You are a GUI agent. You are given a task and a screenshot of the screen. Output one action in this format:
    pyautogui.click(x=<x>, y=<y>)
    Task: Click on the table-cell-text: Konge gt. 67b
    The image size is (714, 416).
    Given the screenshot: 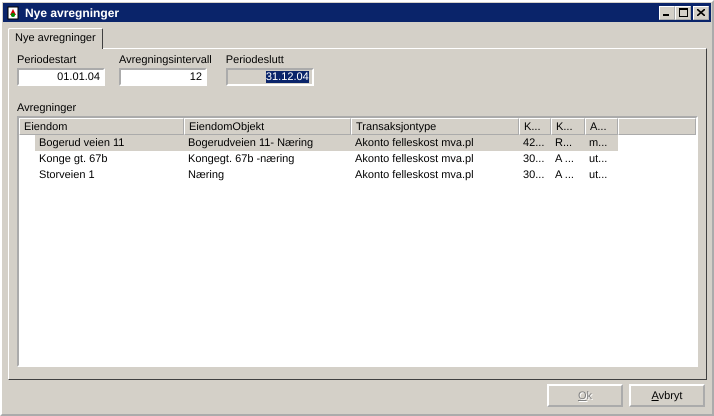 What is the action you would take?
    pyautogui.click(x=73, y=159)
    